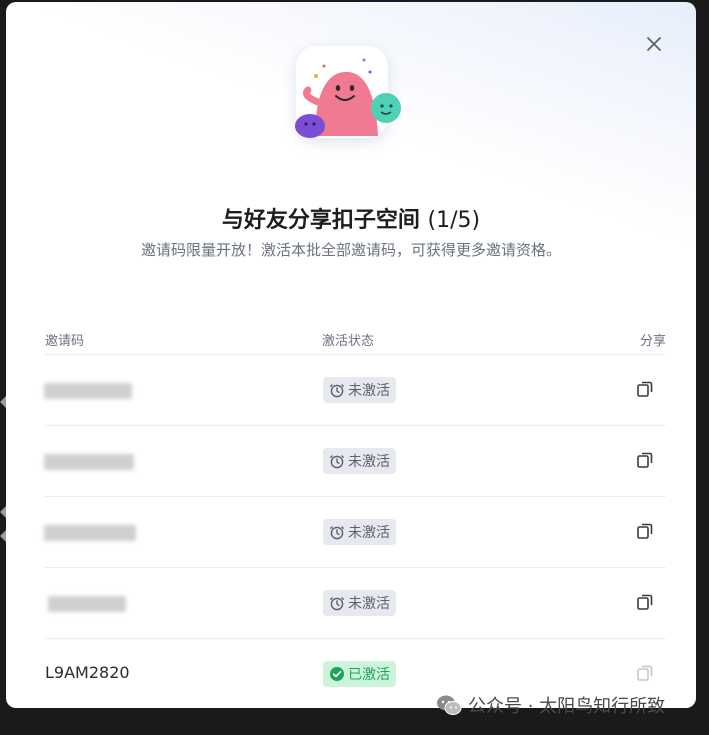  Describe the element at coordinates (337, 674) in the screenshot. I see `check-circle-icon` at that location.